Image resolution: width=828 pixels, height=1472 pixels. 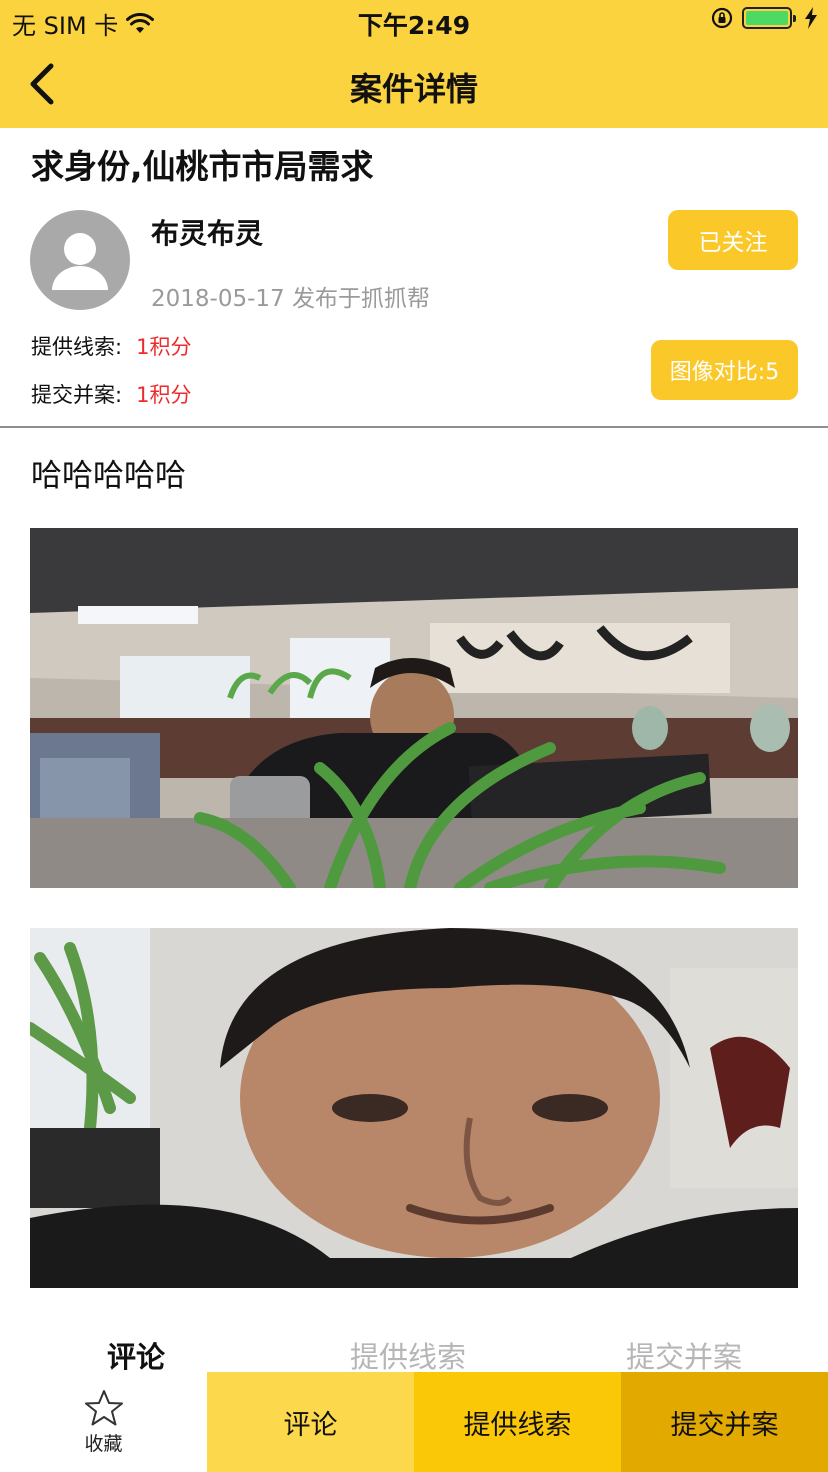 What do you see at coordinates (413, 89) in the screenshot?
I see `page-title: 案件详情` at bounding box center [413, 89].